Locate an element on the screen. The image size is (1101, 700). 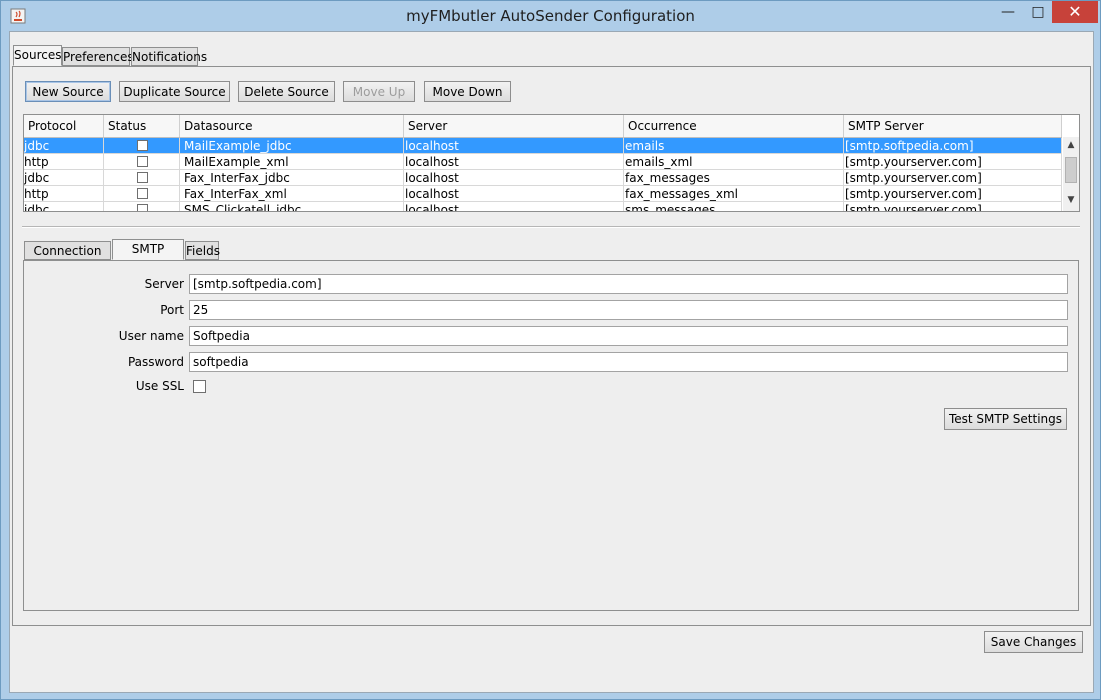
new-source-button: New Source is located at coordinates (68, 91).